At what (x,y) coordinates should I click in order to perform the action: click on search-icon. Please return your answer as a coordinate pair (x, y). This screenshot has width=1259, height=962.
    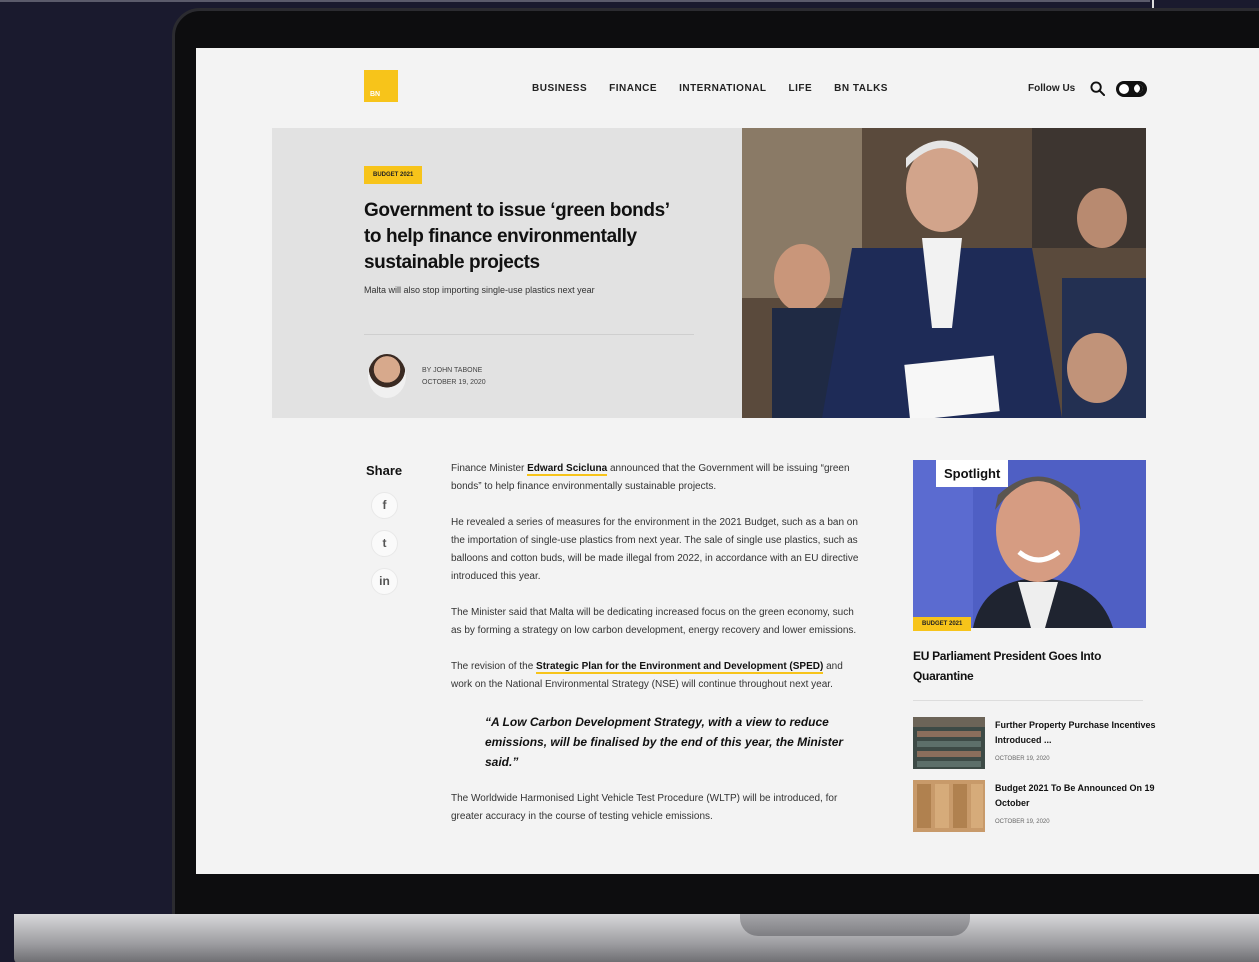
    Looking at the image, I should click on (1097, 88).